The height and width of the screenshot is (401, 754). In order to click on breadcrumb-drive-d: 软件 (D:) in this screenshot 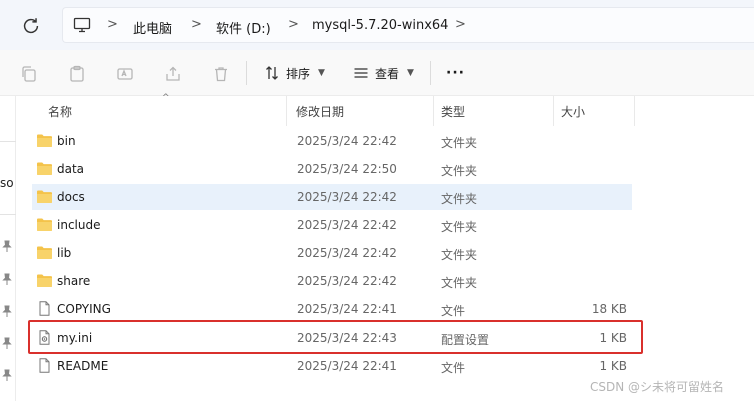, I will do `click(243, 27)`.